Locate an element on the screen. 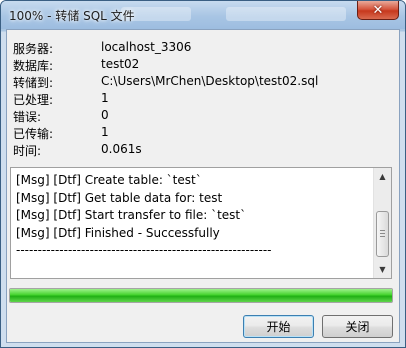 The height and width of the screenshot is (348, 406). title-bar: 100% - 转储 SQL 文件 ✕ is located at coordinates (203, 15).